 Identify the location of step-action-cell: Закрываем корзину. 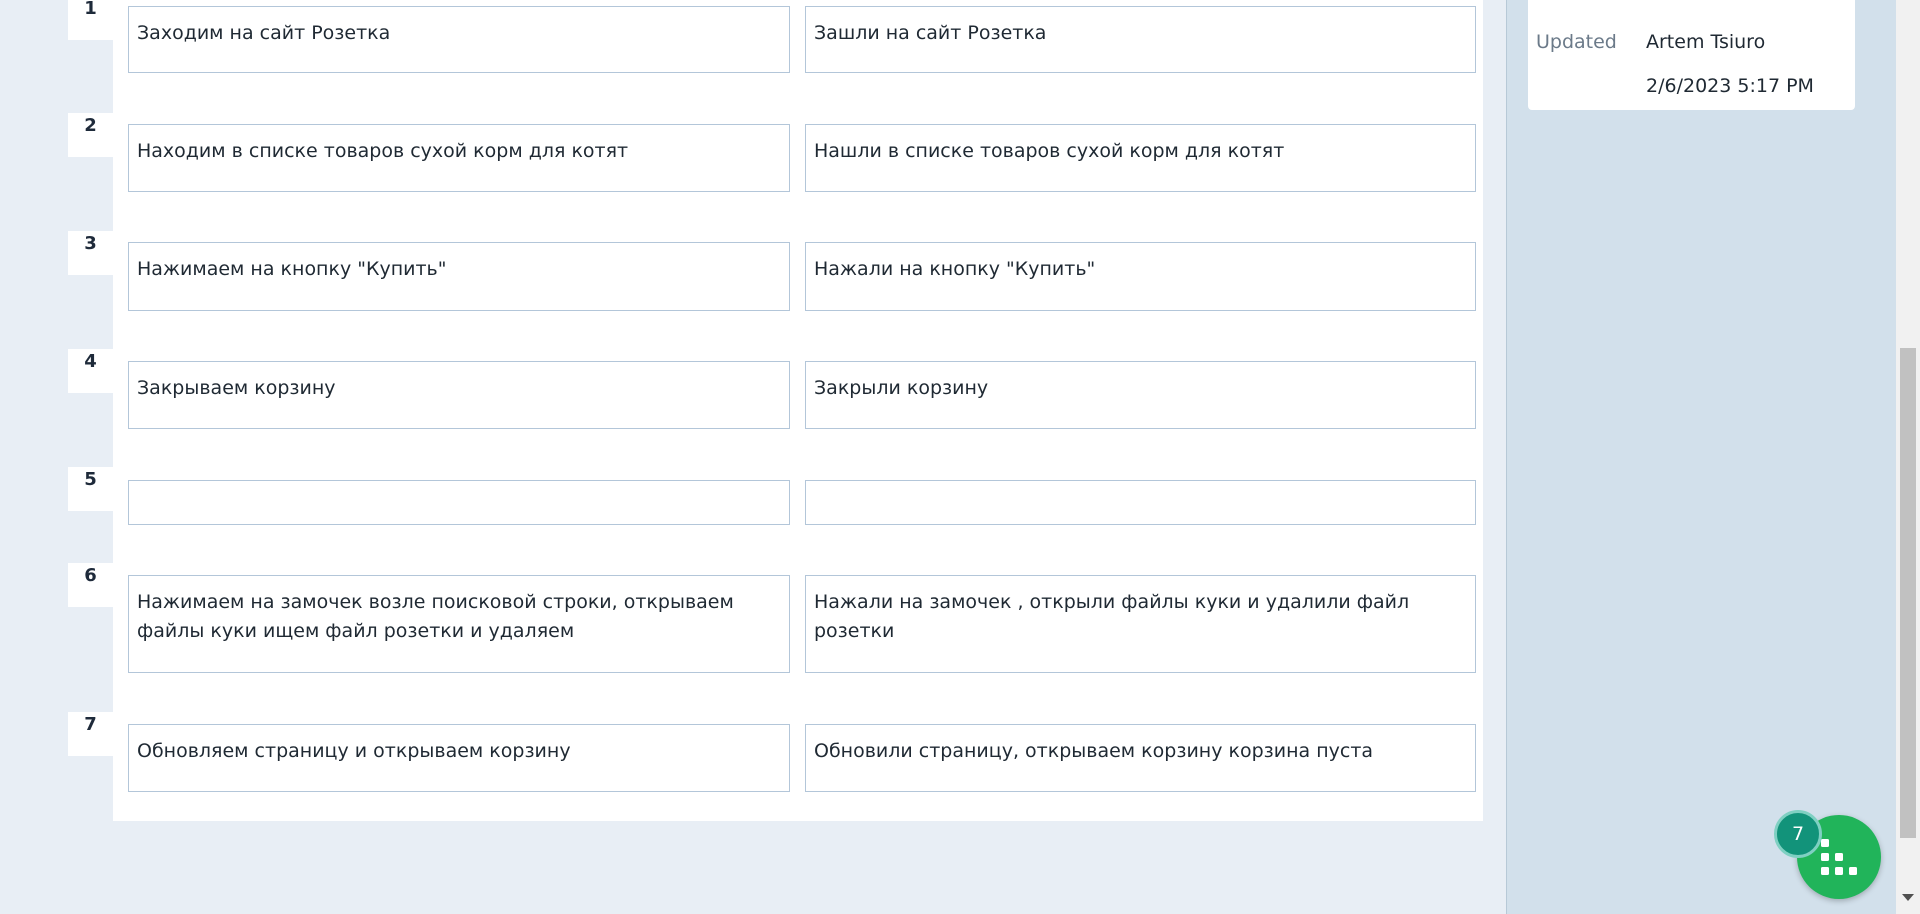
(459, 395).